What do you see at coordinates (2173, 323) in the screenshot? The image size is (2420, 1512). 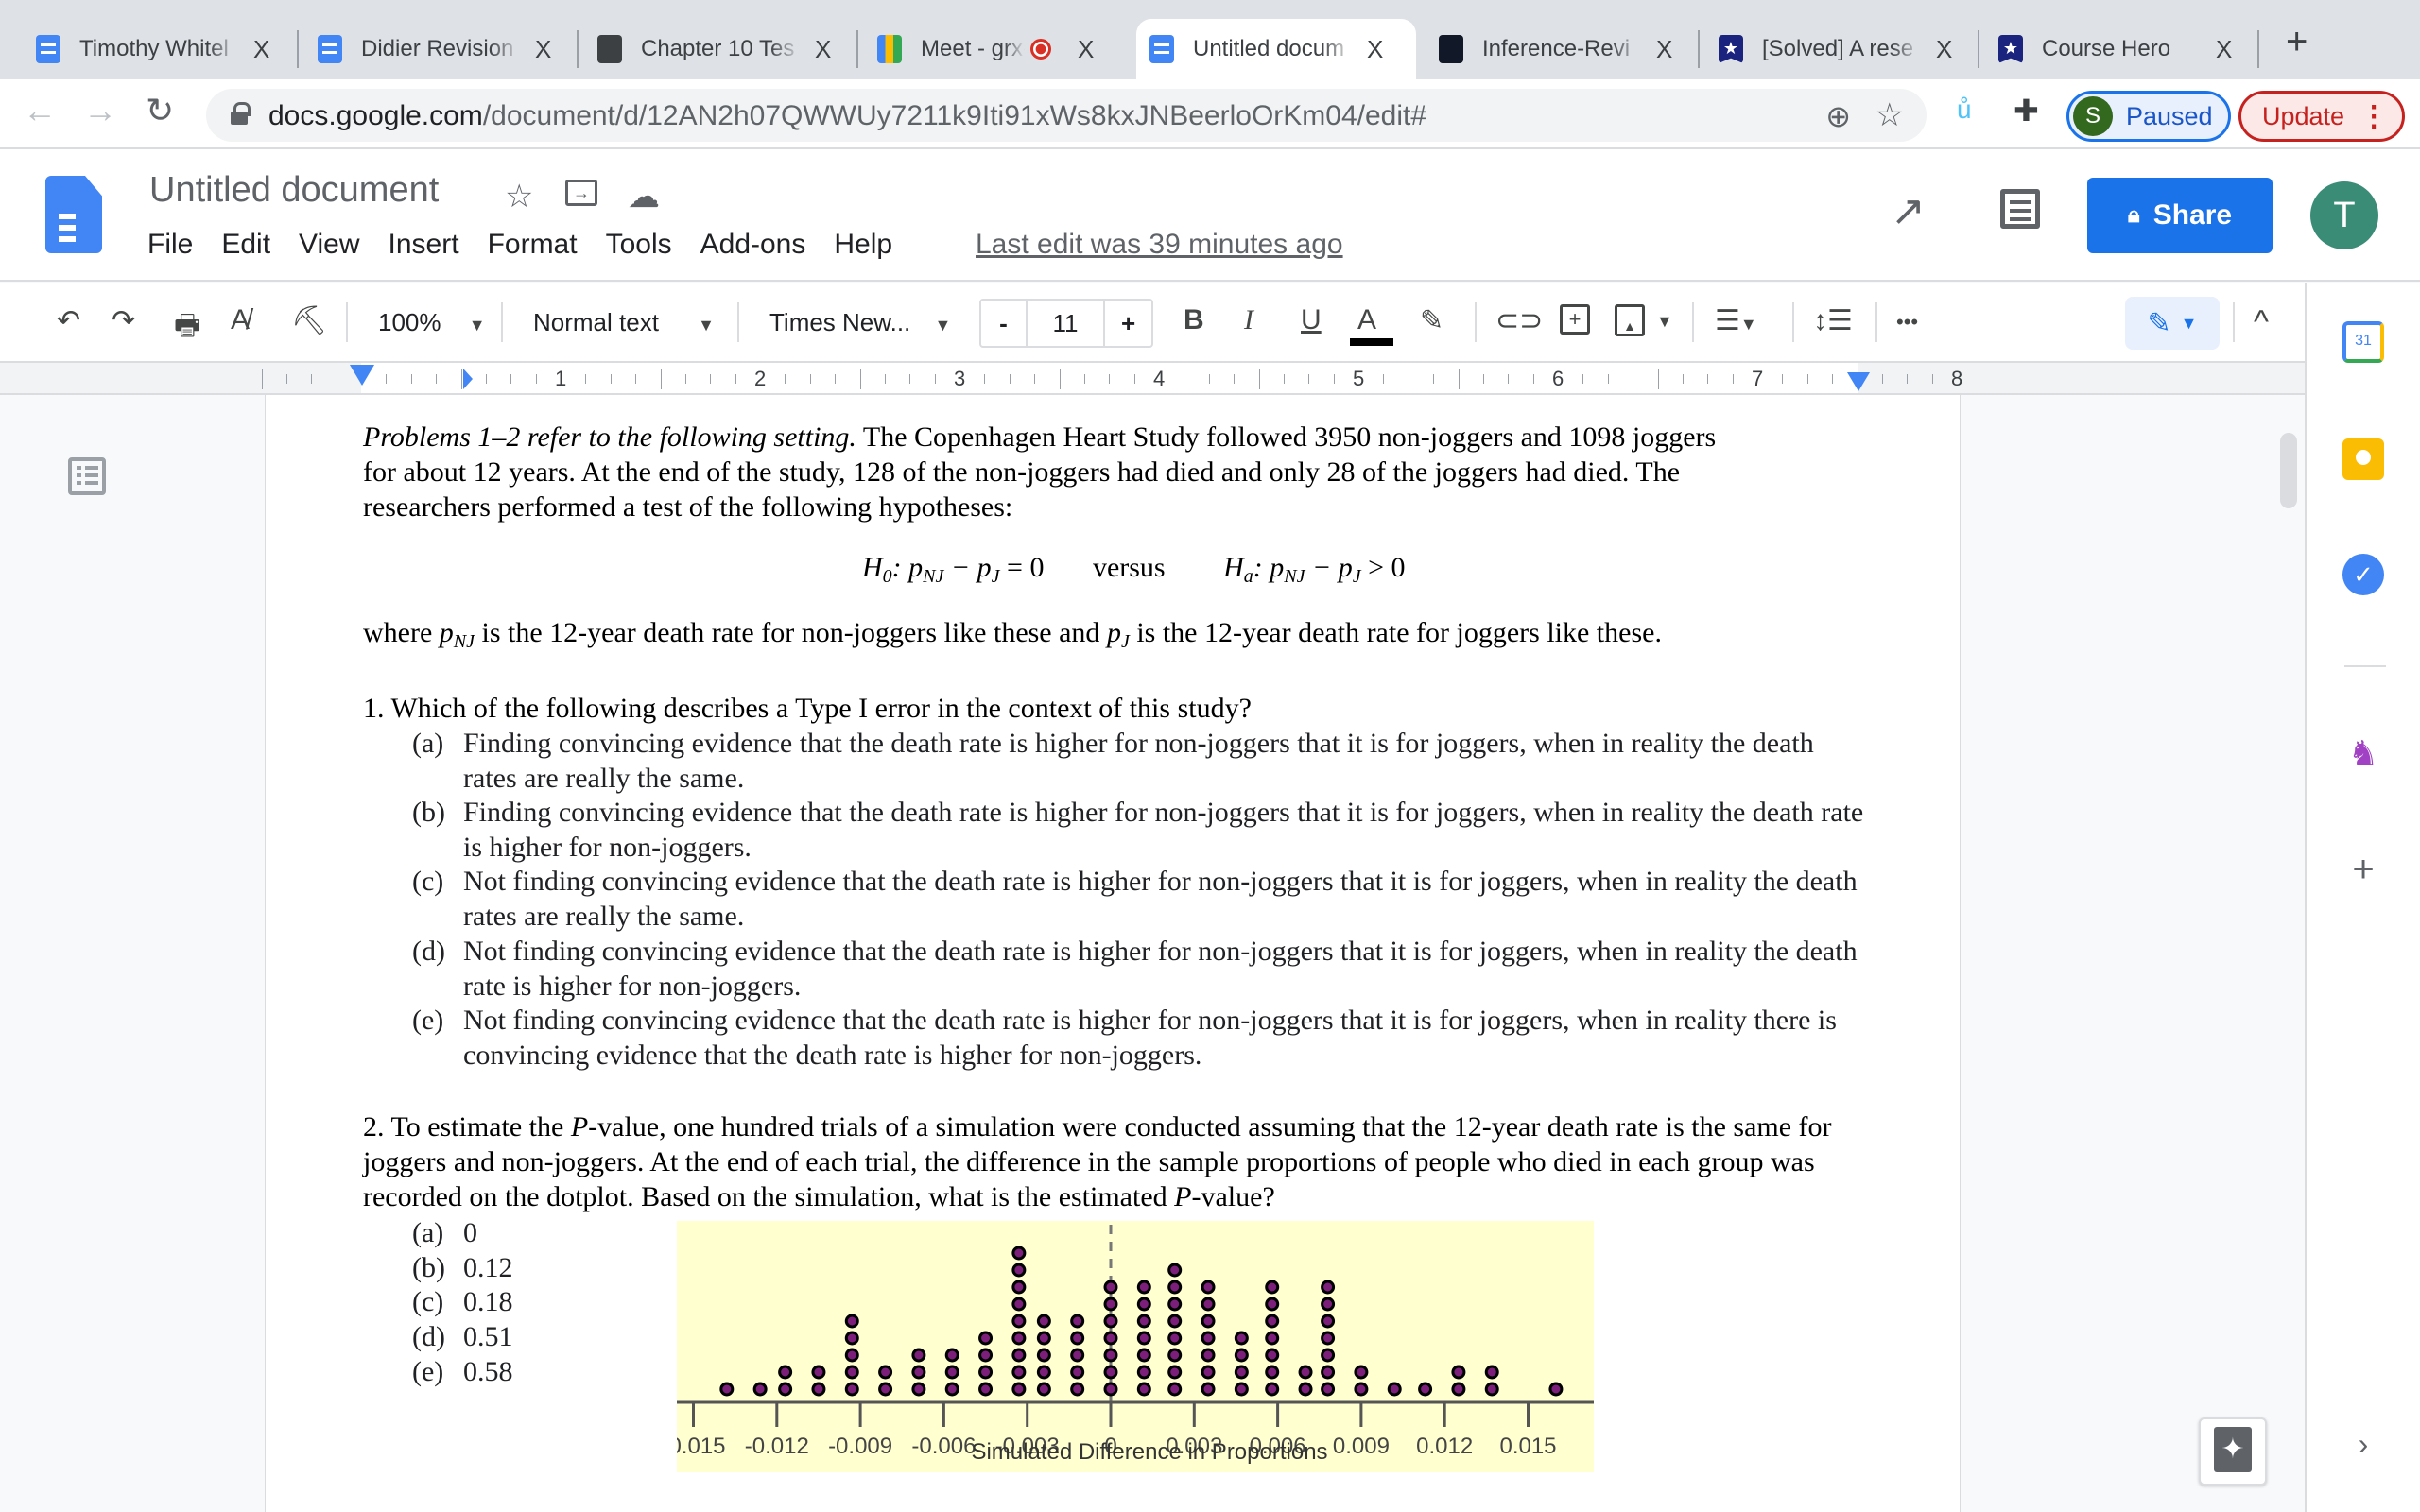 I see `editing-mode-button: ✎ ▼` at bounding box center [2173, 323].